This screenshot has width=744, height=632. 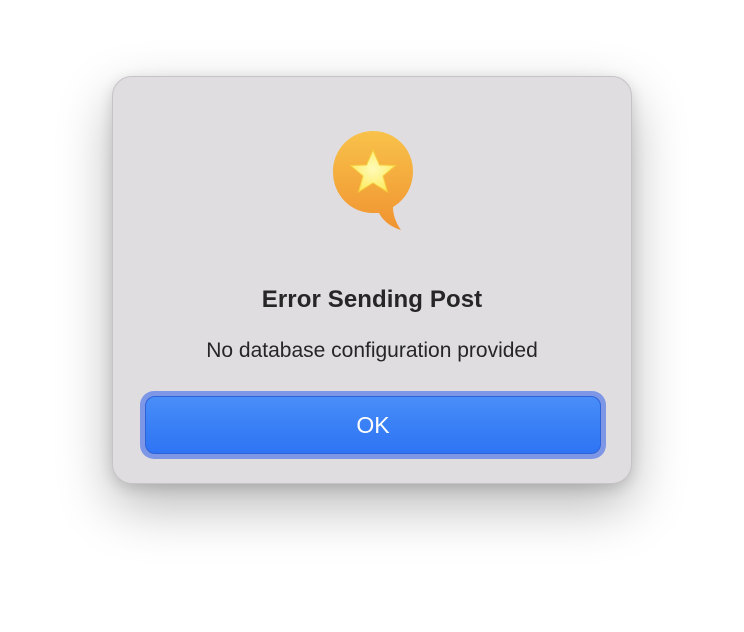 I want to click on ok-button: OK, so click(x=373, y=425).